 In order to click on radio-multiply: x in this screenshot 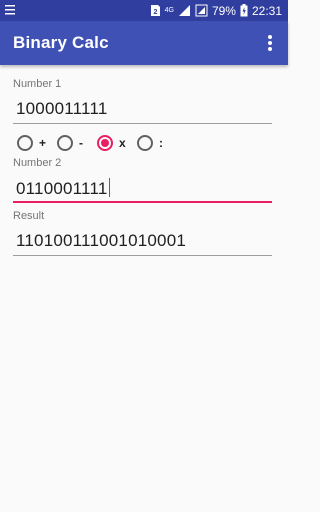, I will do `click(112, 143)`.